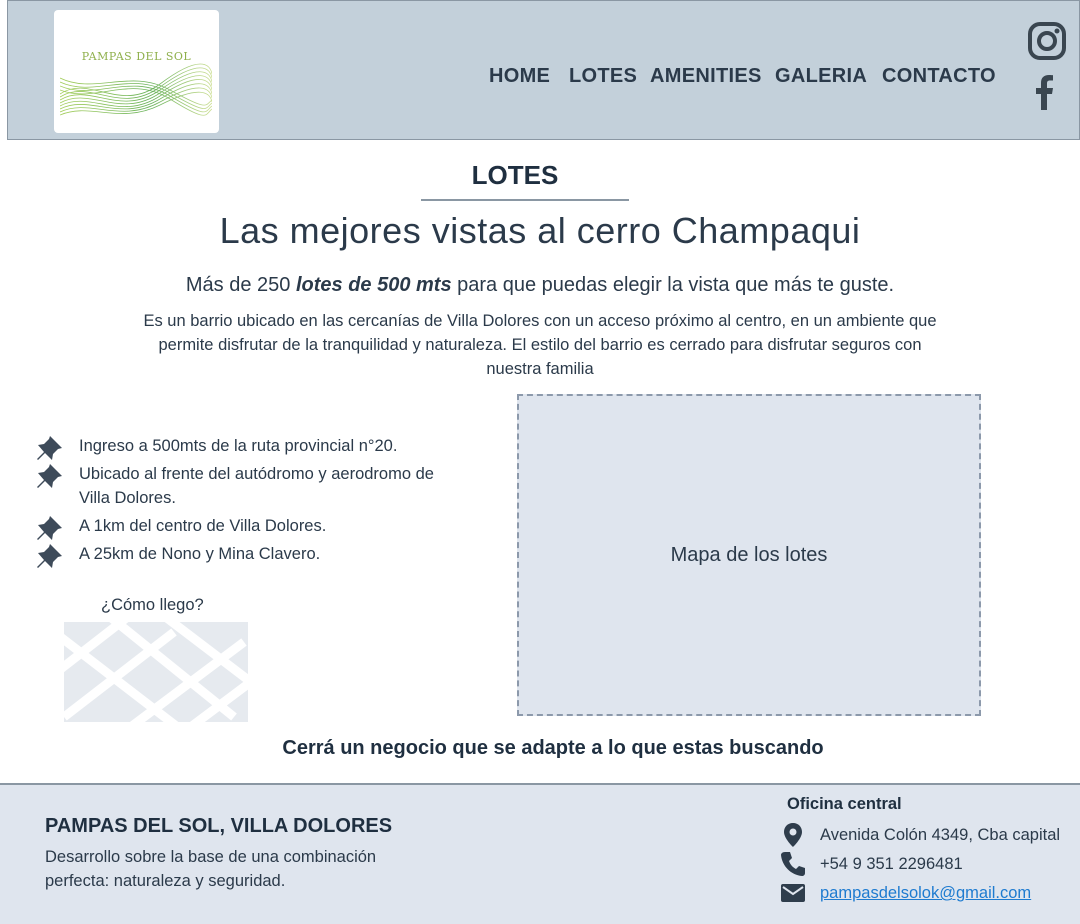 The height and width of the screenshot is (924, 1080). I want to click on phone-text: +54 9 351 2296481, so click(891, 864).